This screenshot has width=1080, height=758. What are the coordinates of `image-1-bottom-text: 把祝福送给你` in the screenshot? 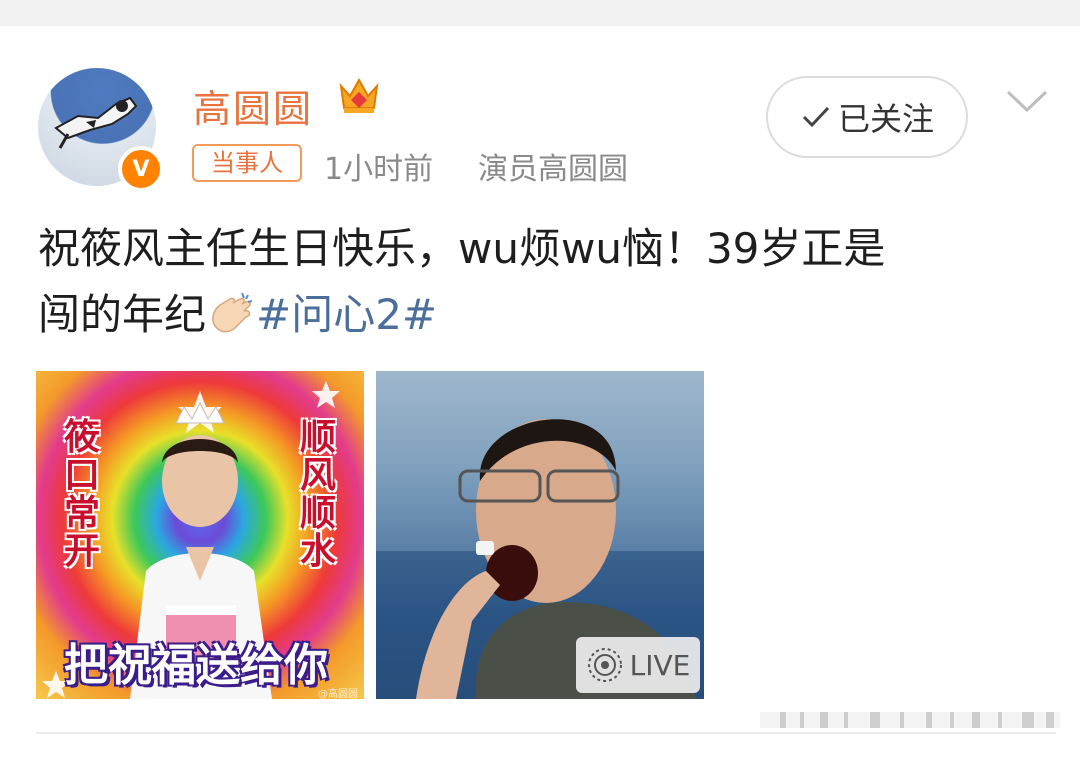 It's located at (196, 665).